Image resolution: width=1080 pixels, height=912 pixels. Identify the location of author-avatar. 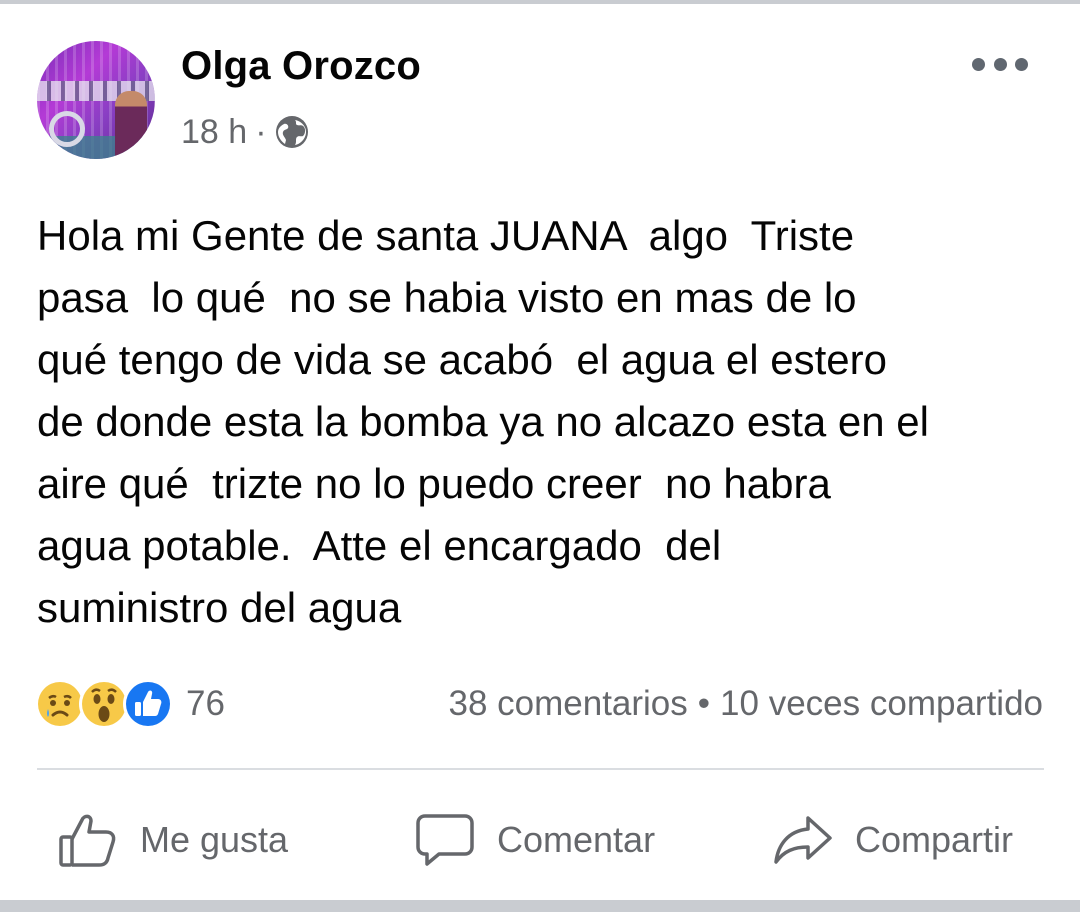
(96, 100).